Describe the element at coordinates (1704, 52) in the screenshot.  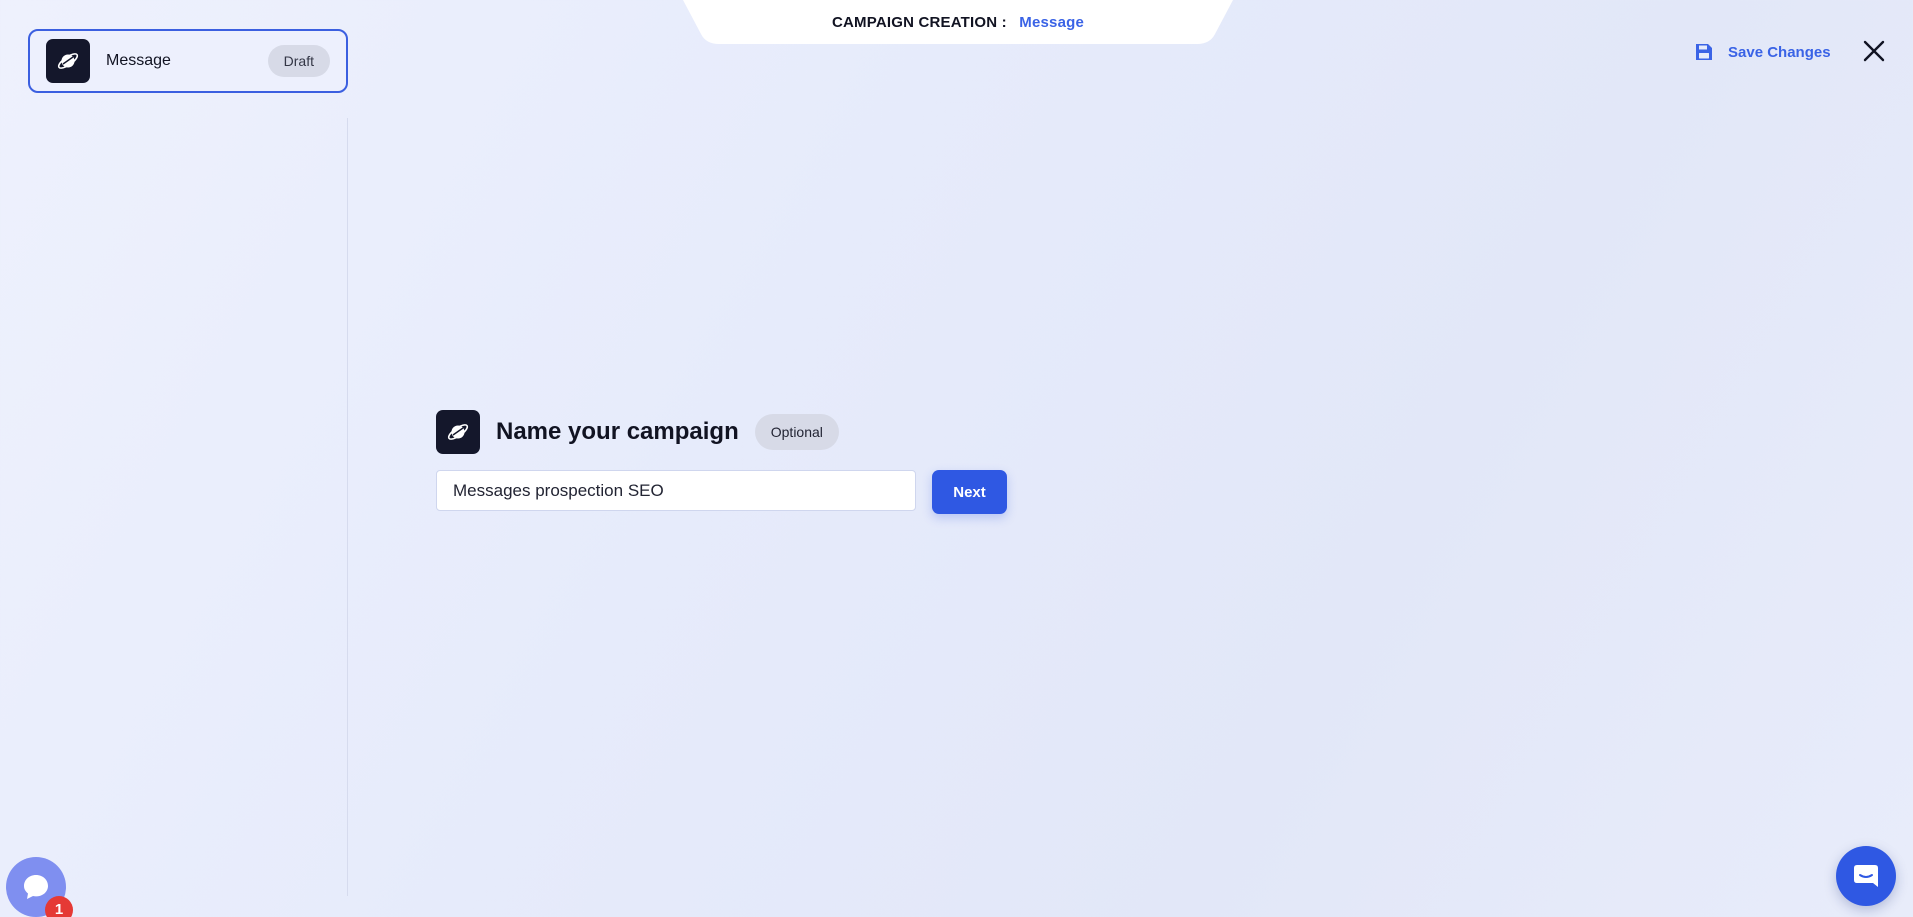
I see `floppy-disk-icon` at that location.